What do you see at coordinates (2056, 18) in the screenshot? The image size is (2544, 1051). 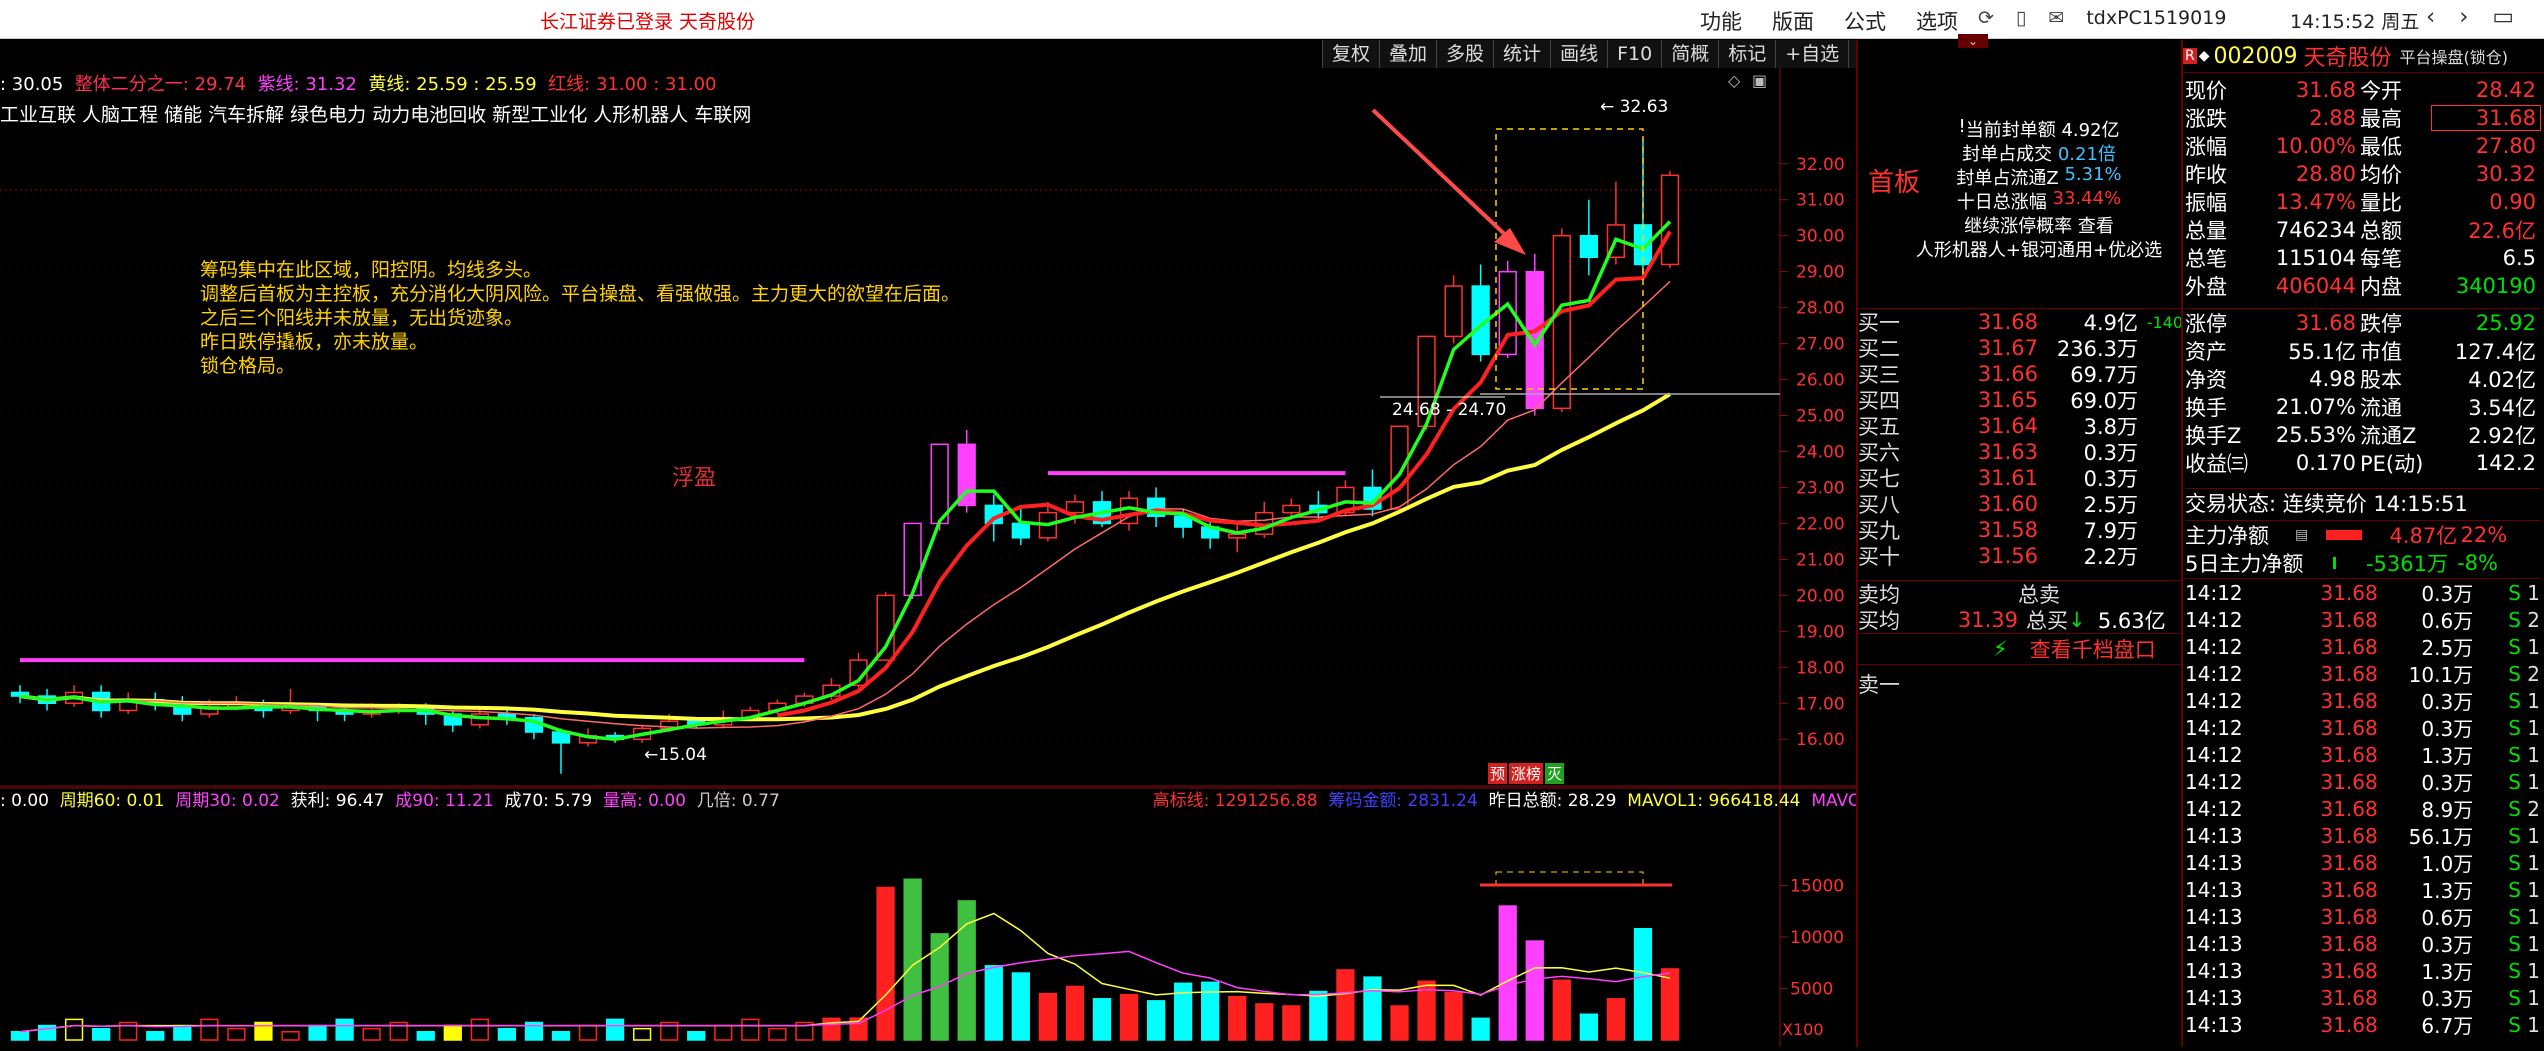 I see `mail-icon: ✉` at bounding box center [2056, 18].